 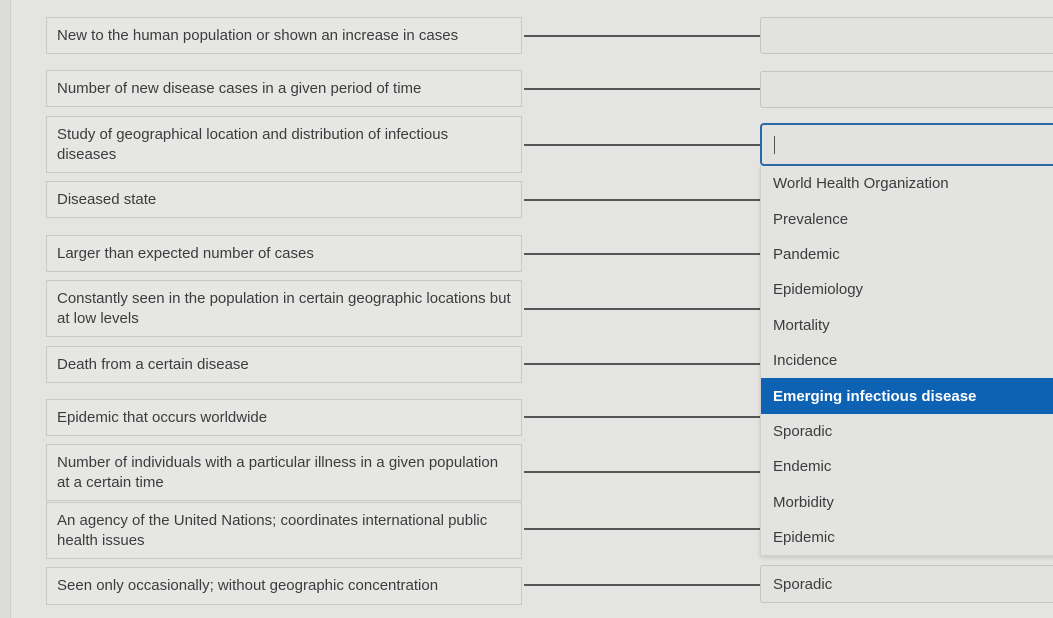 What do you see at coordinates (907, 396) in the screenshot?
I see `dropdown-option-highlighted: Emerging infectious disease` at bounding box center [907, 396].